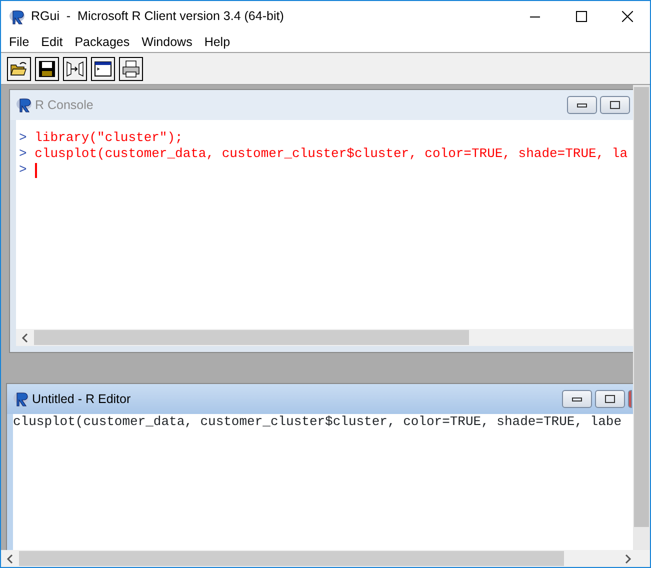 The width and height of the screenshot is (651, 568). What do you see at coordinates (82, 399) in the screenshot?
I see `window-title: Untitled - R Editor` at bounding box center [82, 399].